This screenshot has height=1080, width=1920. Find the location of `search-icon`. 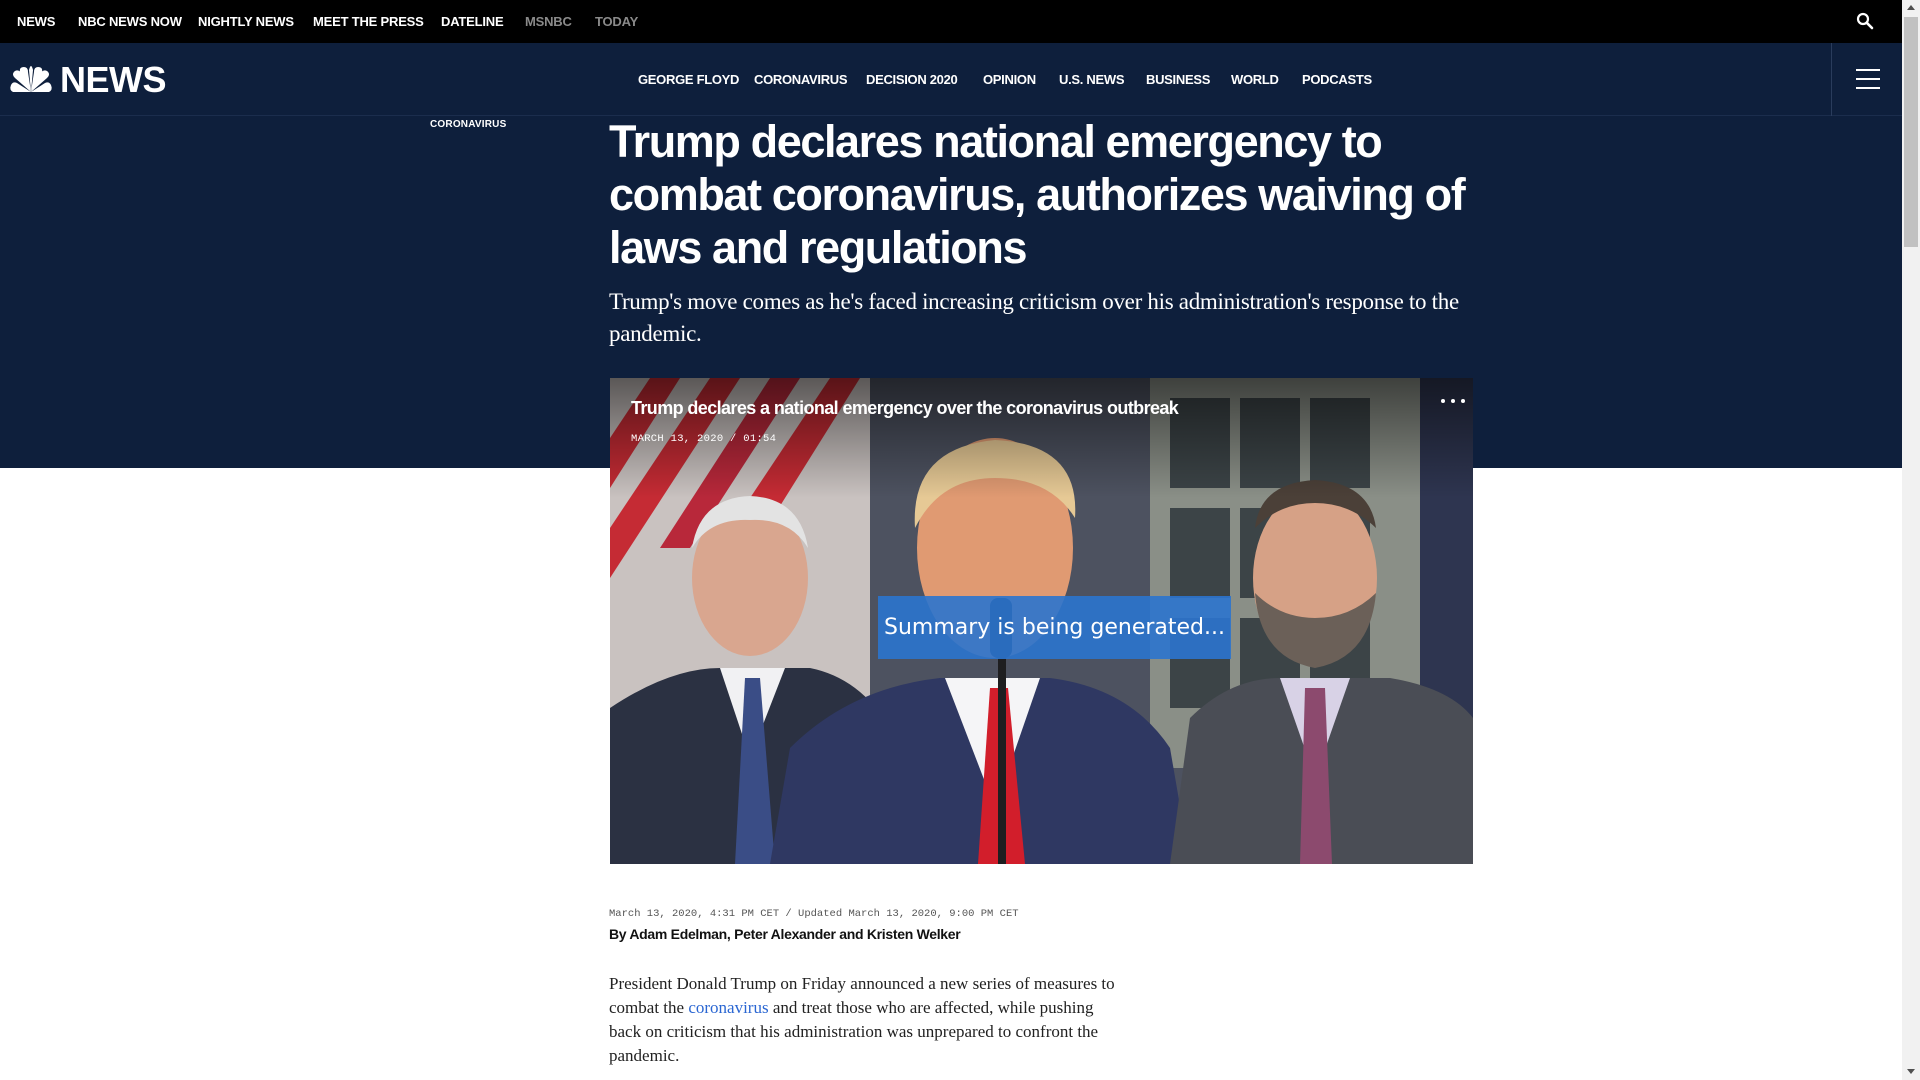

search-icon is located at coordinates (1865, 21).